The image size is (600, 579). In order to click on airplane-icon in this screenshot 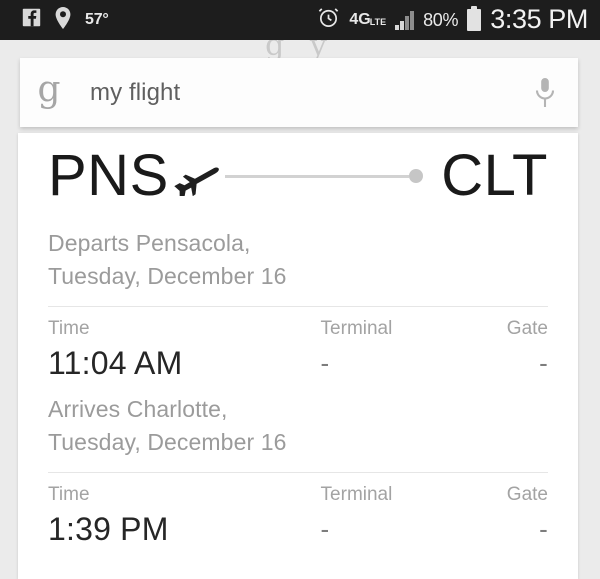, I will do `click(199, 176)`.